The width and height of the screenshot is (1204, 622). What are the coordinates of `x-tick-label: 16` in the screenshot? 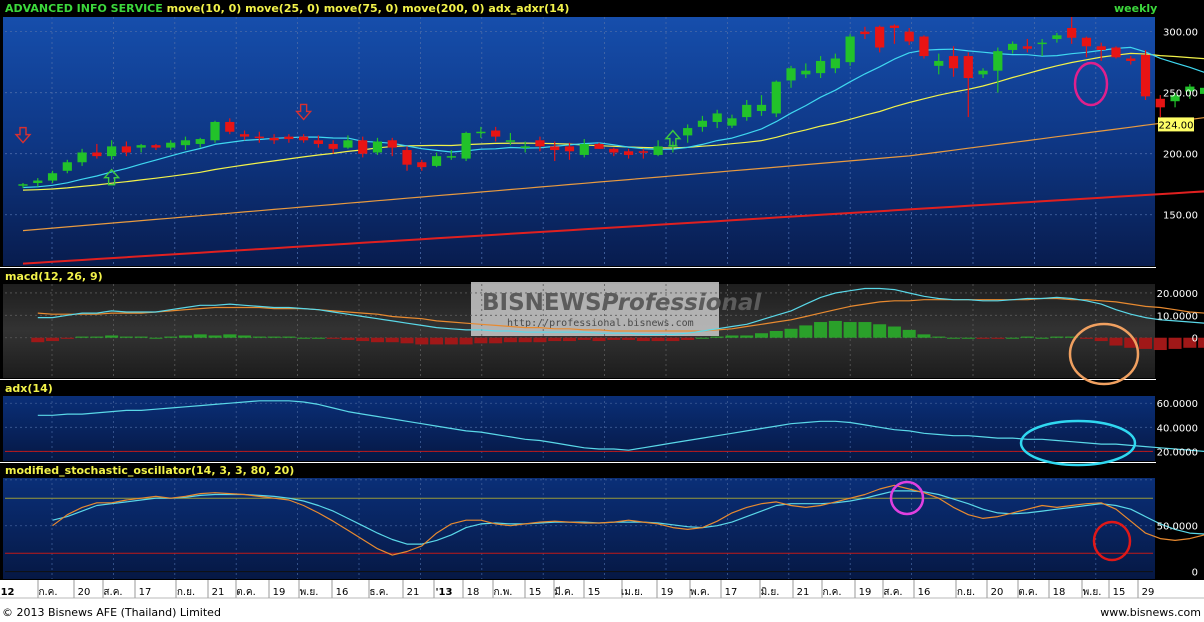 It's located at (342, 592).